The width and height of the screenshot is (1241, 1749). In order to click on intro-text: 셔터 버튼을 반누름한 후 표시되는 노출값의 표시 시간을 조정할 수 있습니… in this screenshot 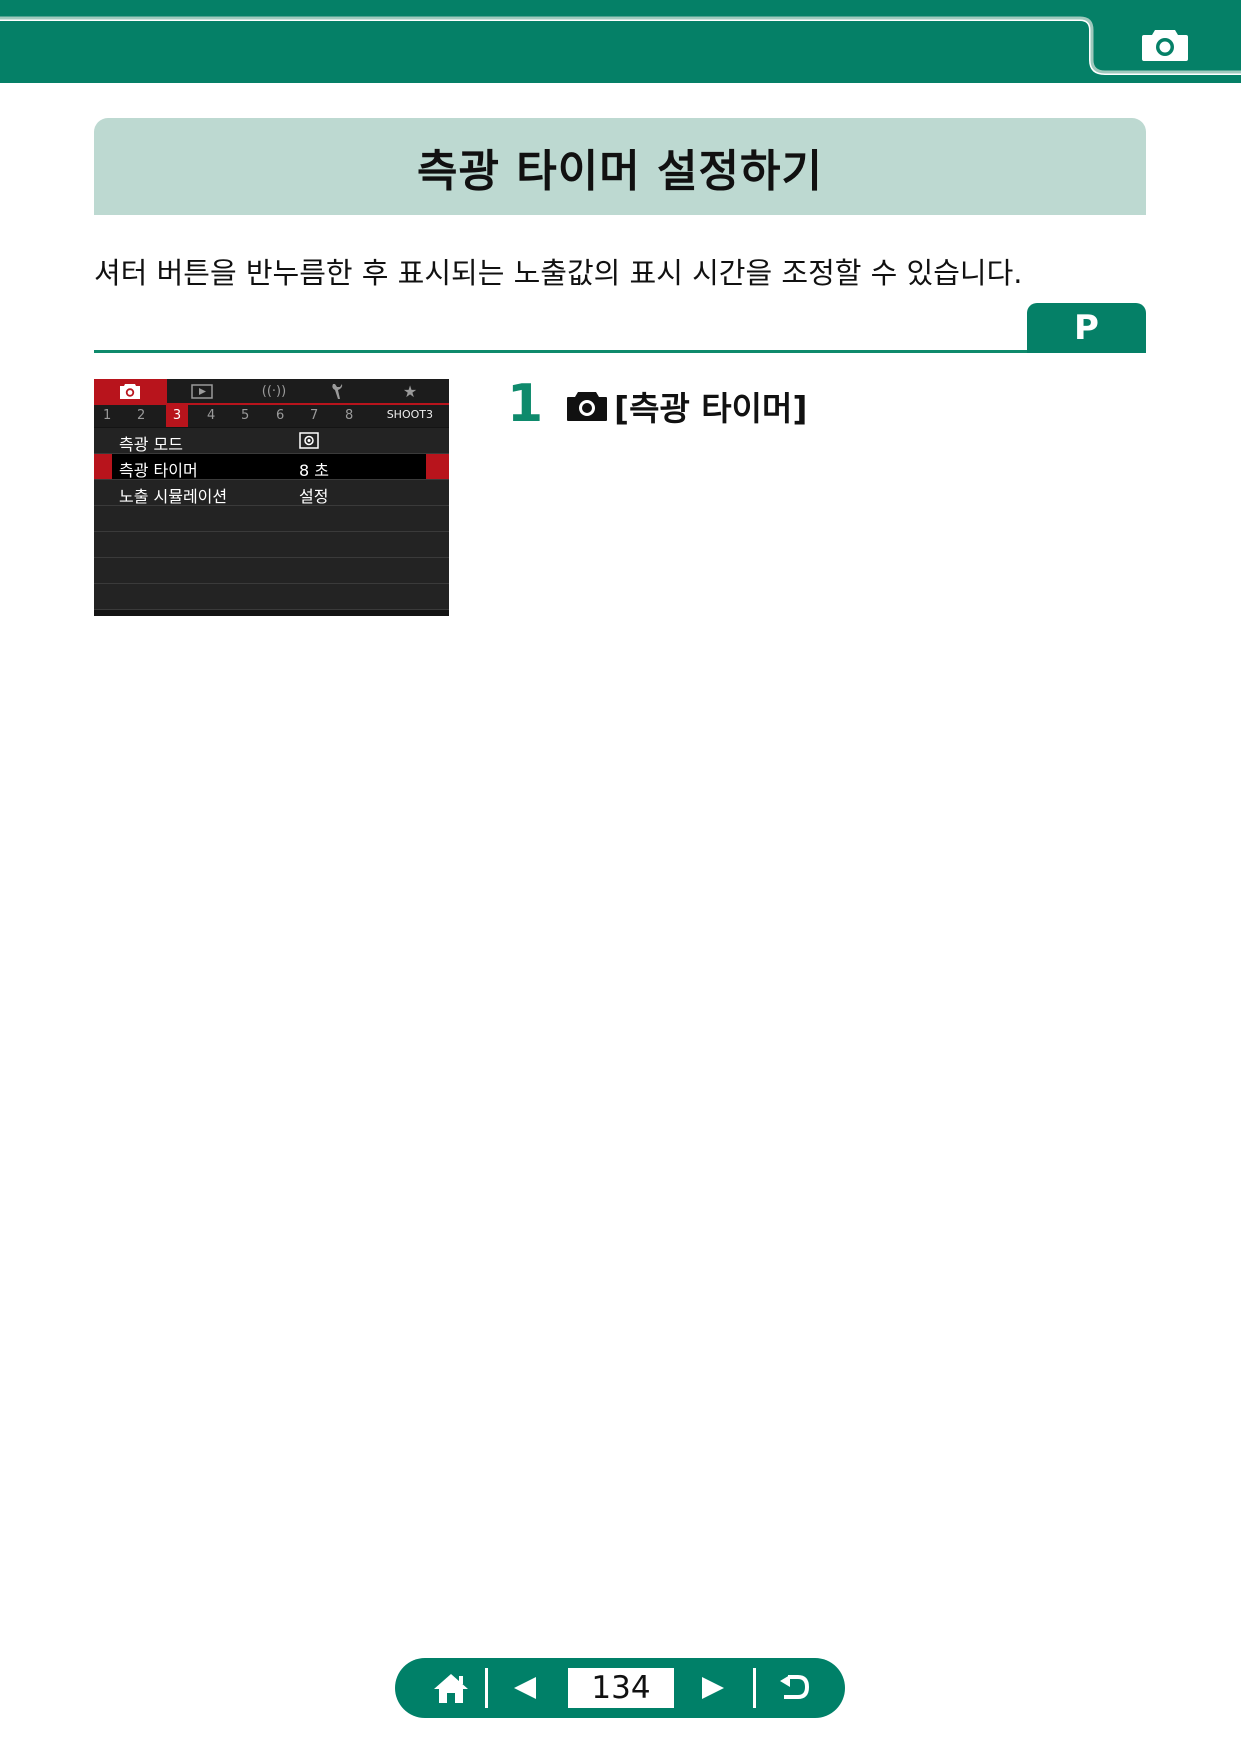, I will do `click(558, 273)`.